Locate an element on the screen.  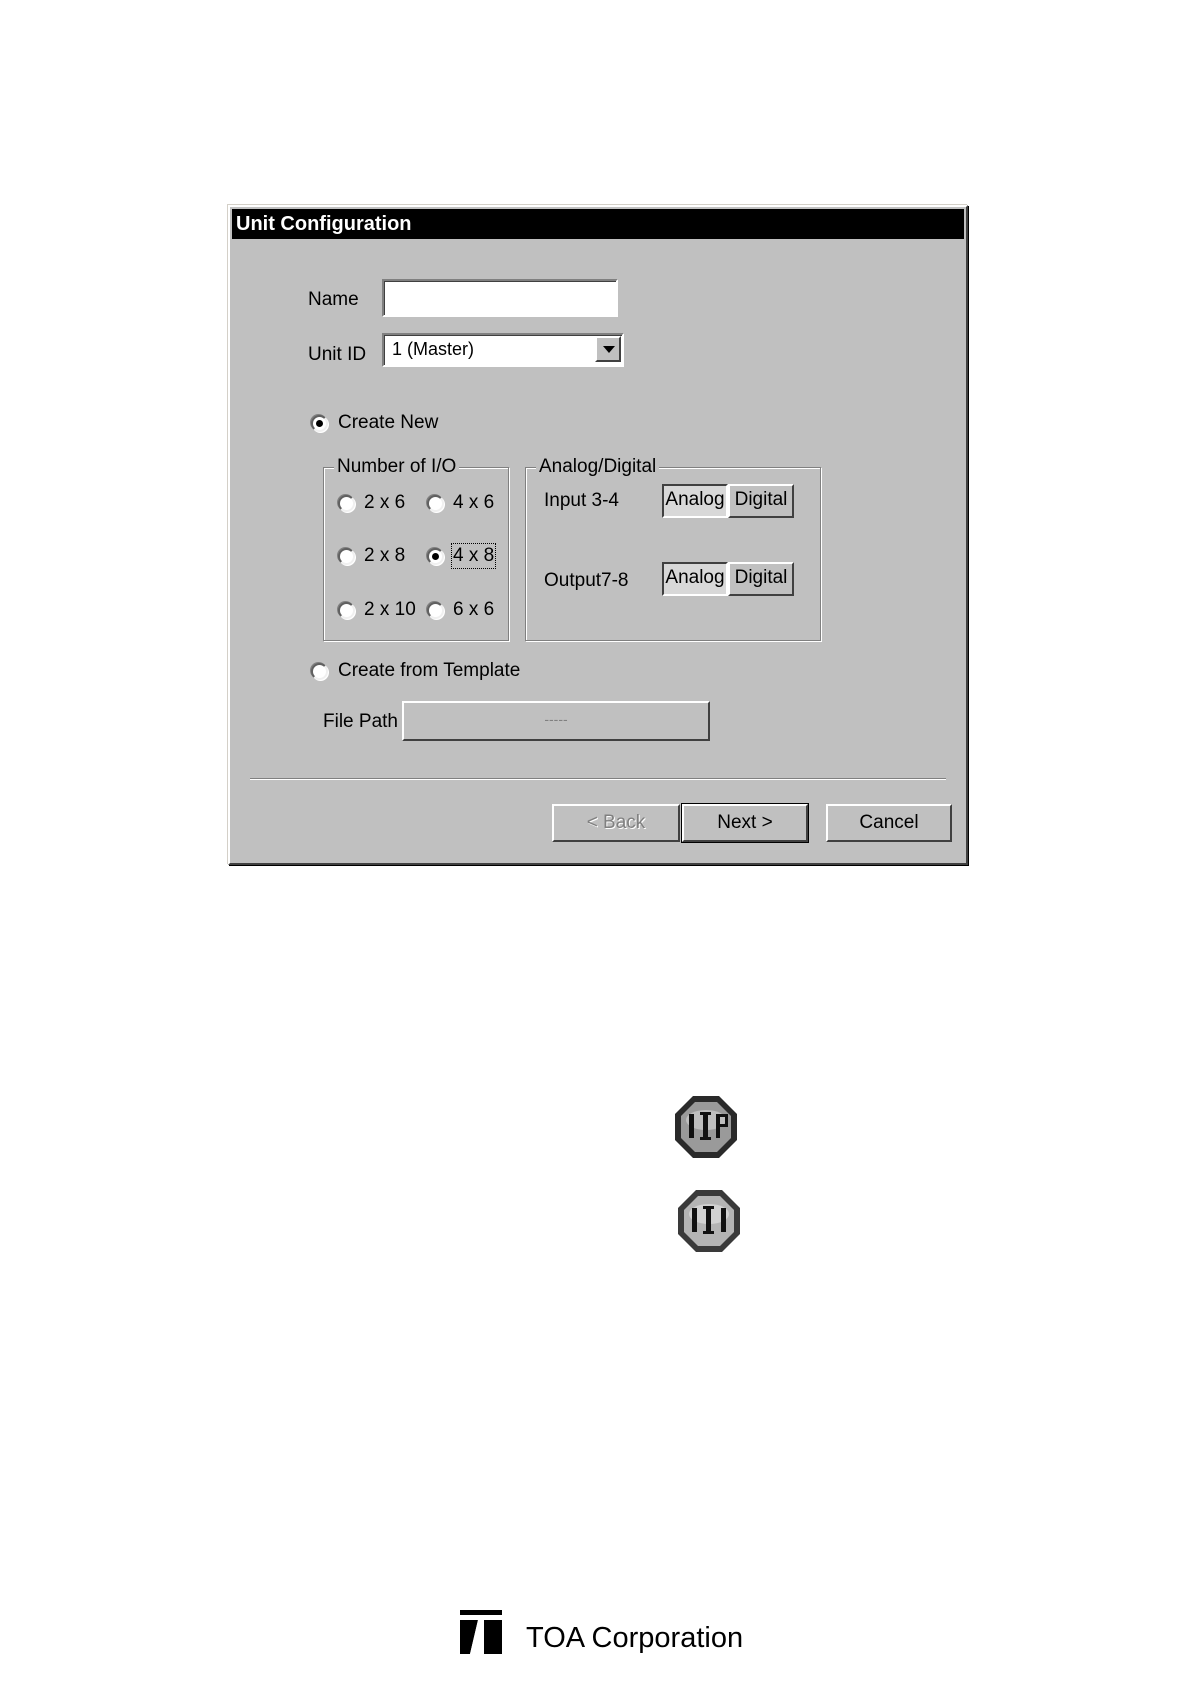
input-digital-button: Digital is located at coordinates (761, 501).